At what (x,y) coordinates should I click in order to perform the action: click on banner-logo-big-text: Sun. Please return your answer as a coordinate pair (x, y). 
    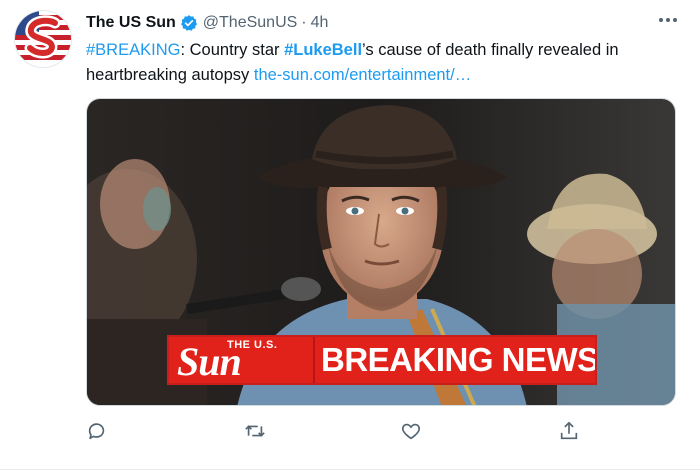
    Looking at the image, I should click on (209, 361).